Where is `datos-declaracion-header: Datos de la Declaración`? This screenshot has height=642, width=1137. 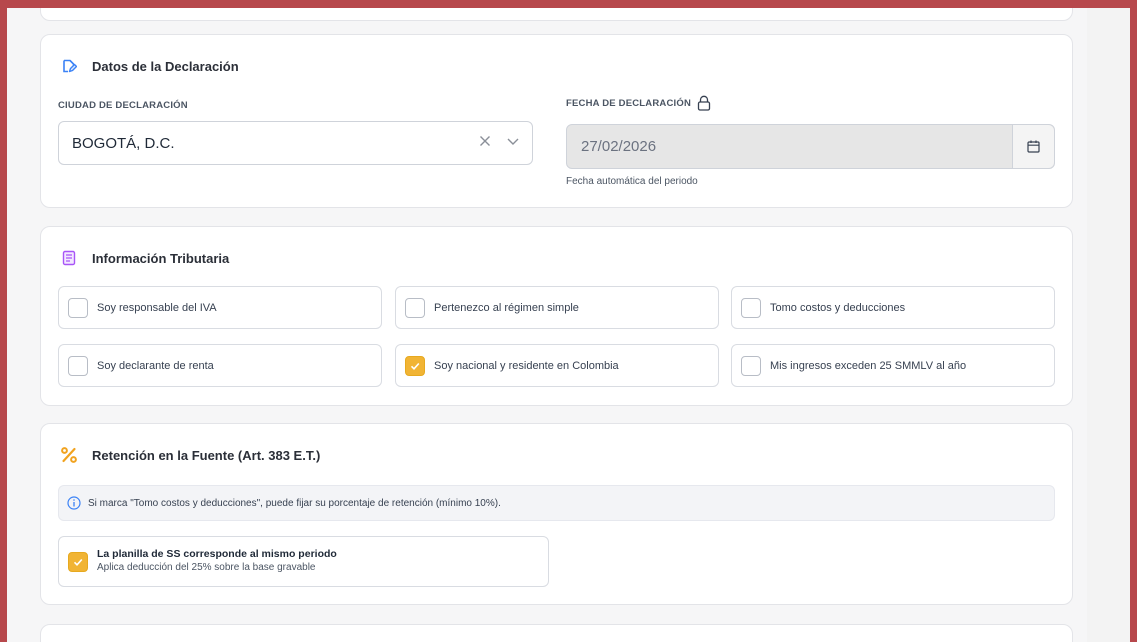
datos-declaracion-header: Datos de la Declaración is located at coordinates (148, 66).